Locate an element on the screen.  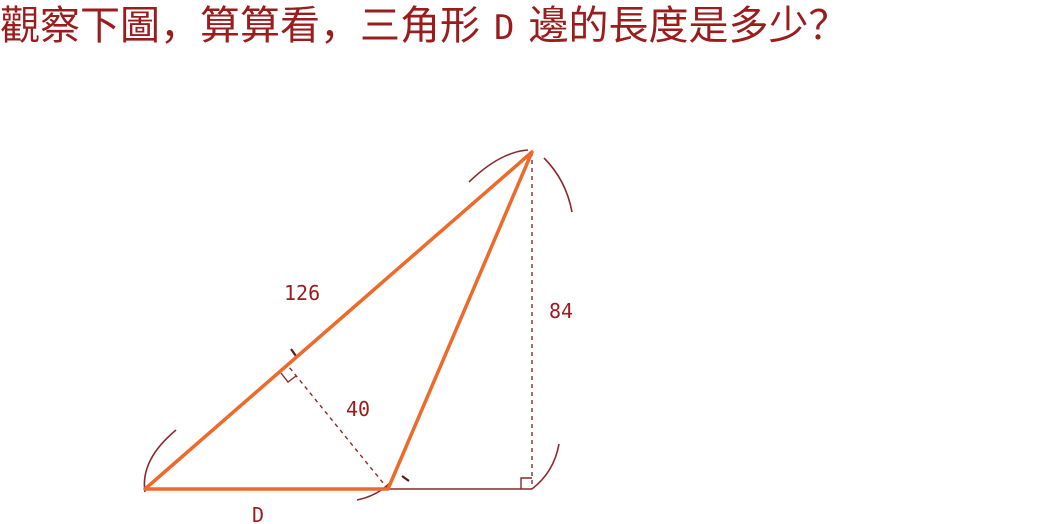
right-angle-marker-foot is located at coordinates (526, 483).